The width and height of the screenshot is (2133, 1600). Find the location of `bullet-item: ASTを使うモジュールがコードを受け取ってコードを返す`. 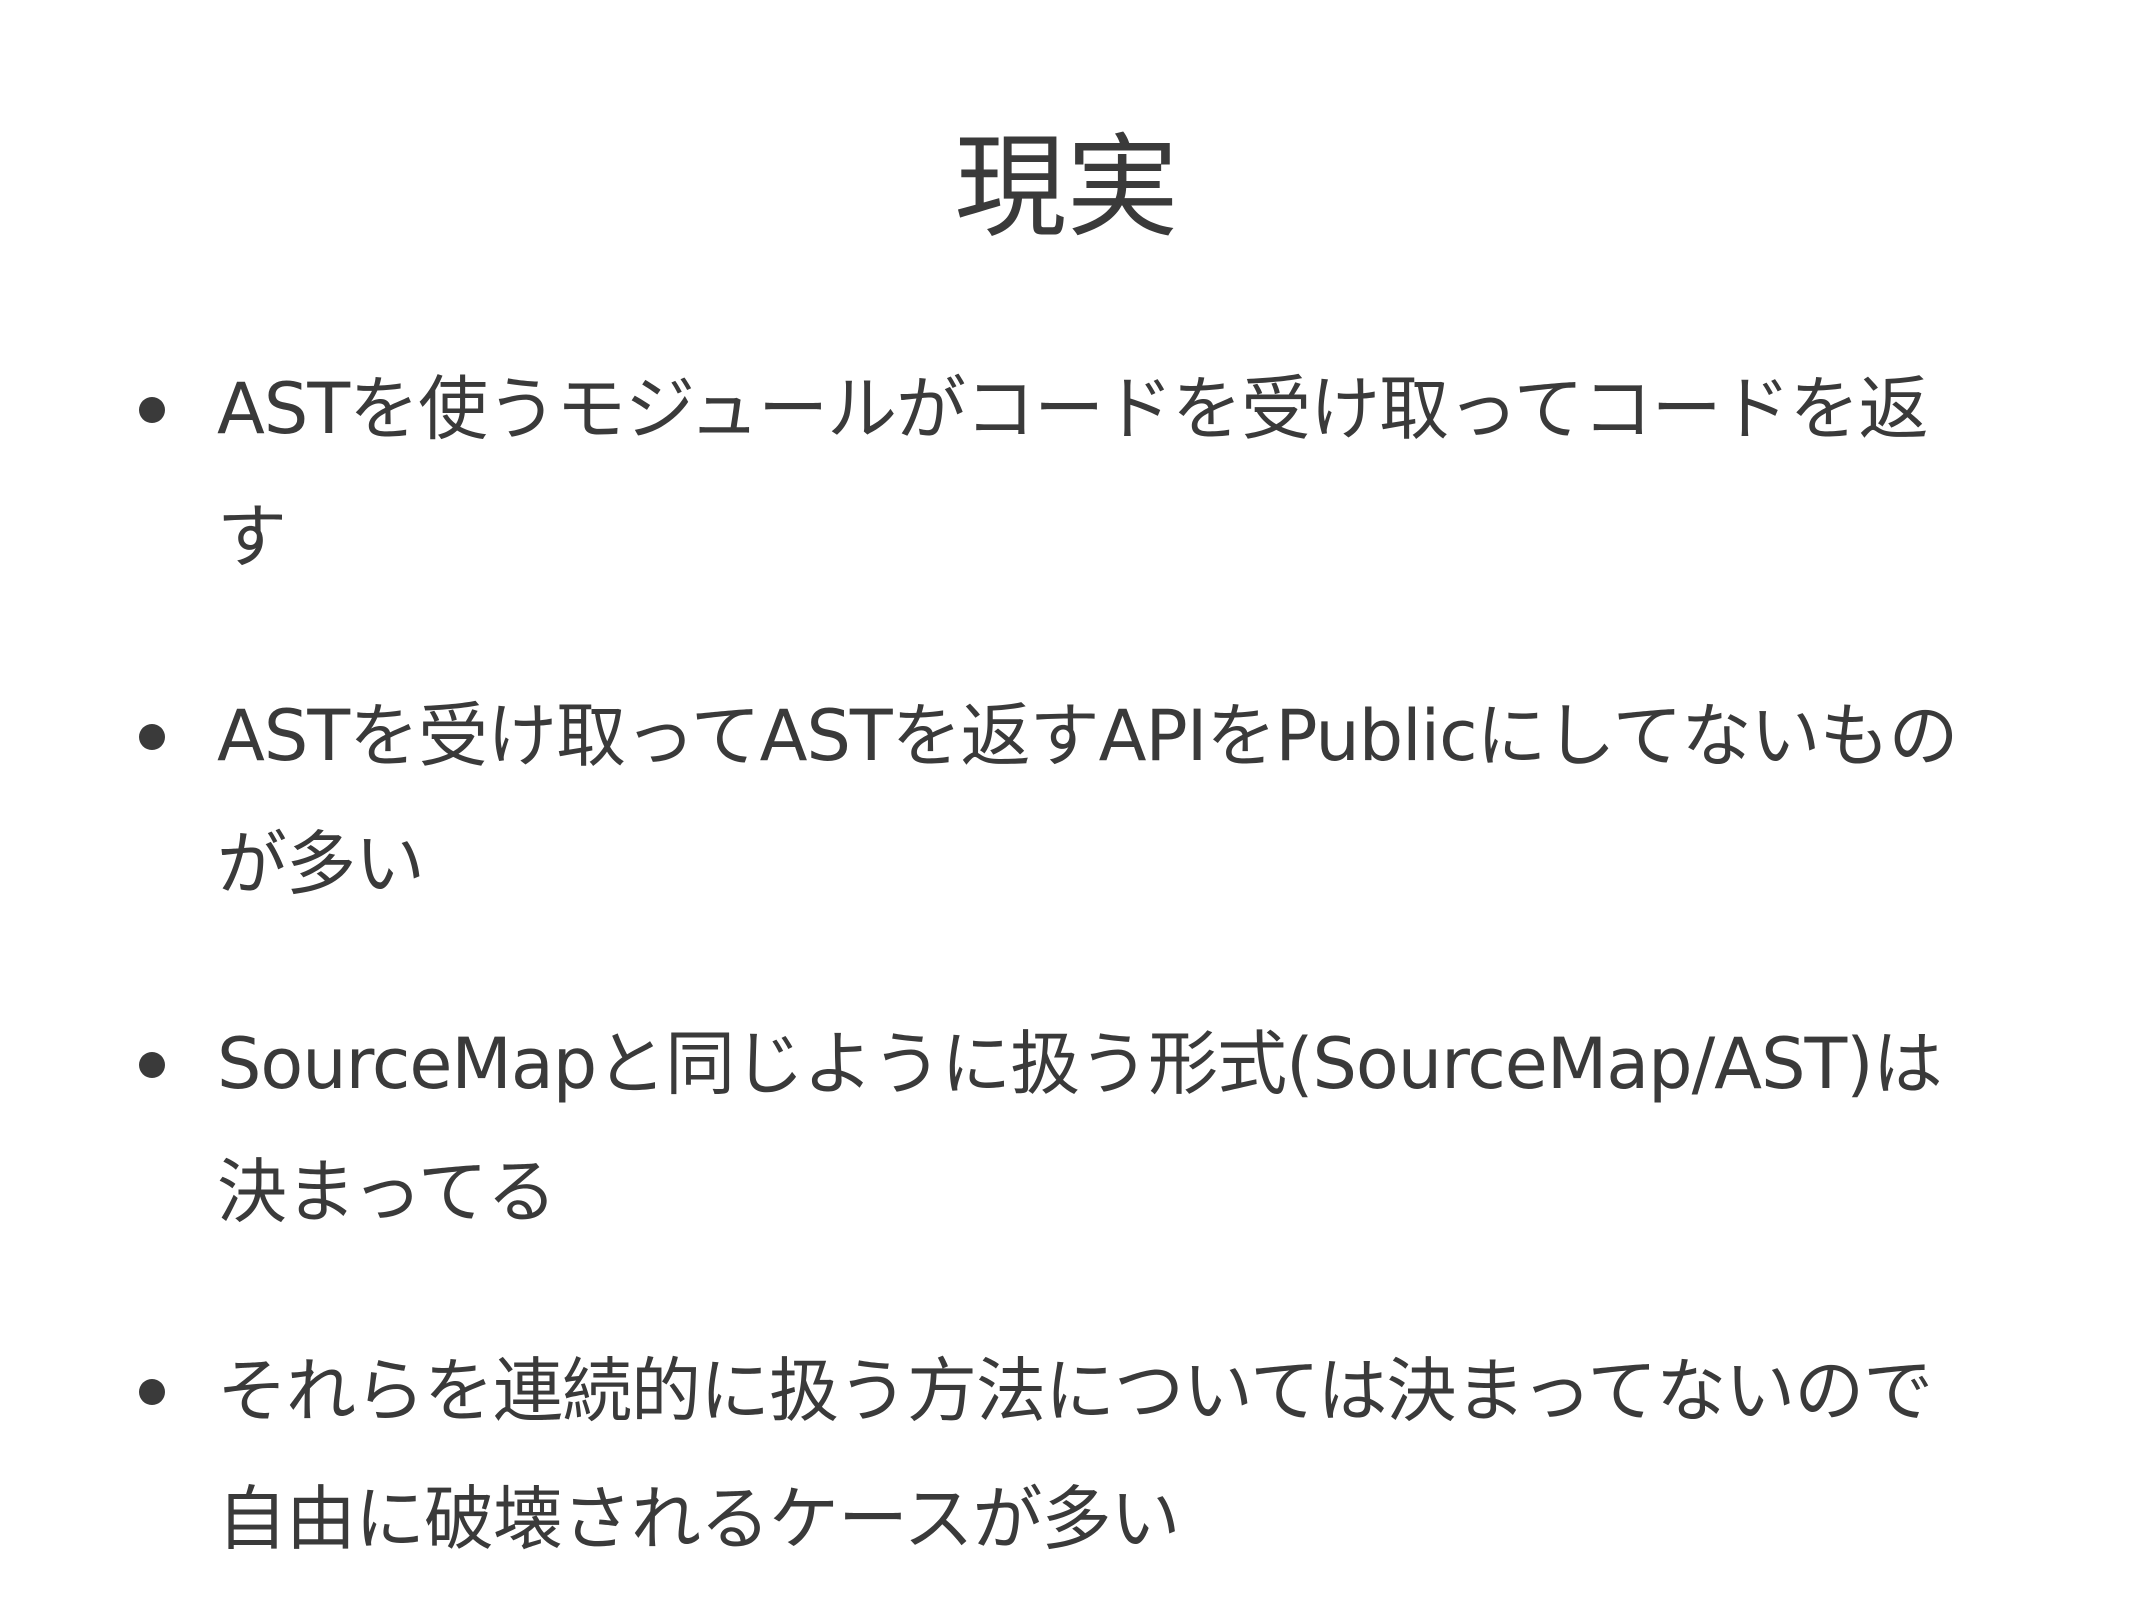

bullet-item: ASTを使うモジュールがコードを受け取ってコードを返す is located at coordinates (1058, 473).